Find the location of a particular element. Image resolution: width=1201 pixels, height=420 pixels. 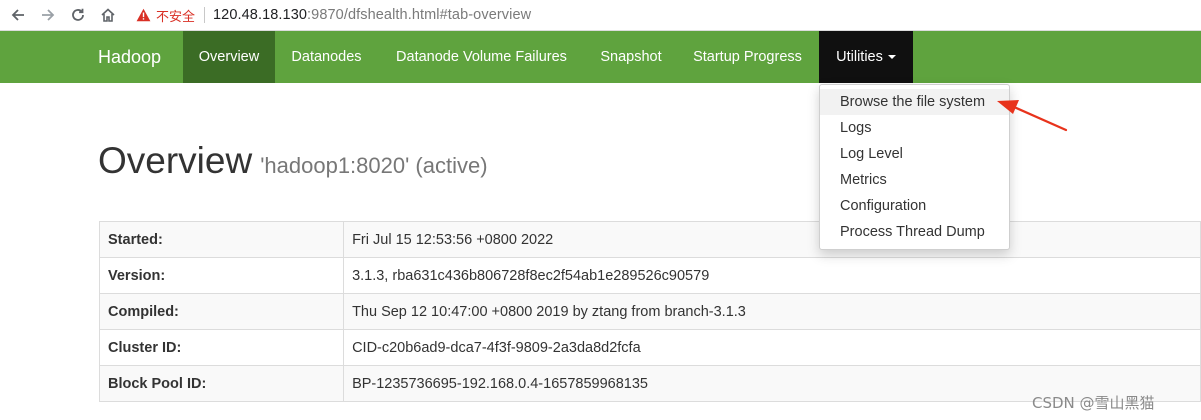

nav-startup-progress: Startup Progress is located at coordinates (747, 57).